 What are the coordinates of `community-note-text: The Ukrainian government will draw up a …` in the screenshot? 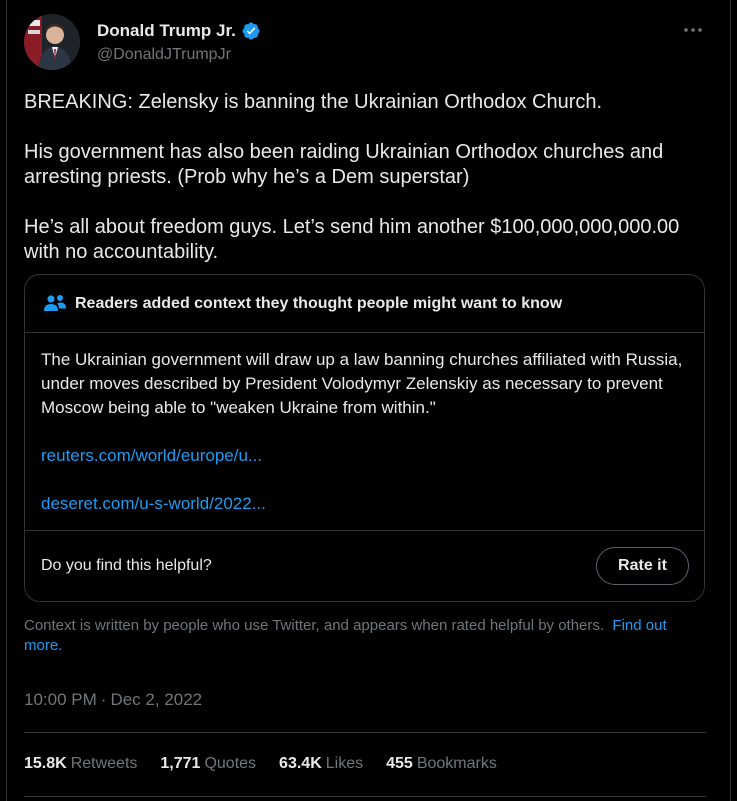 It's located at (362, 383).